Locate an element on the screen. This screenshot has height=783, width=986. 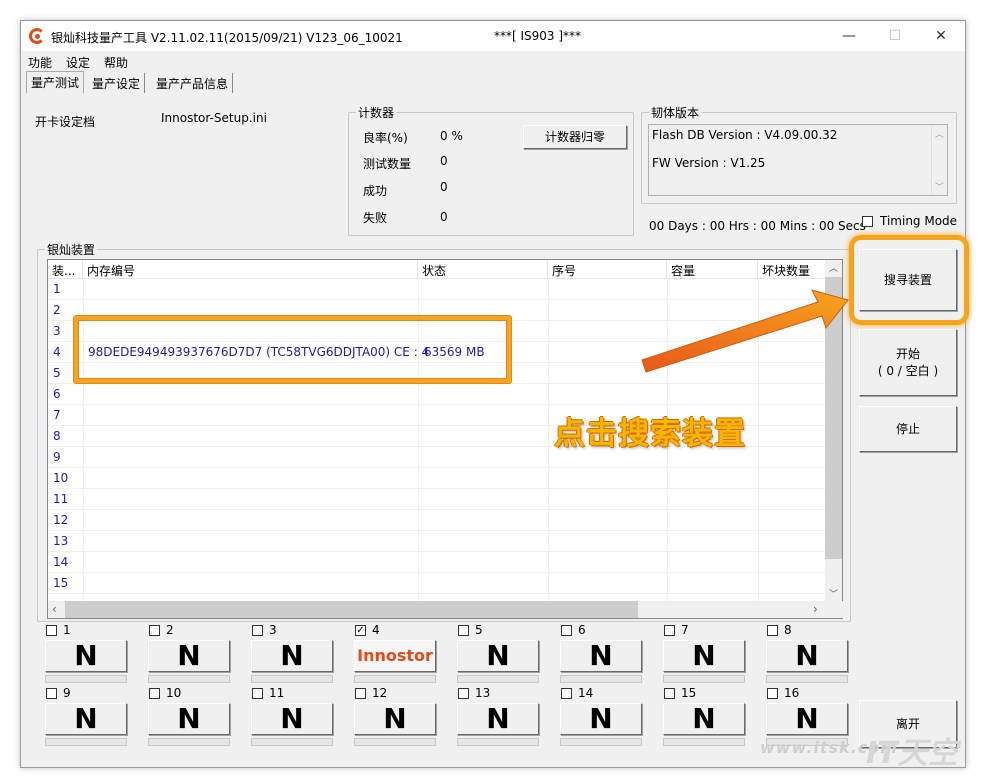
pointer-arrow is located at coordinates (745, 331).